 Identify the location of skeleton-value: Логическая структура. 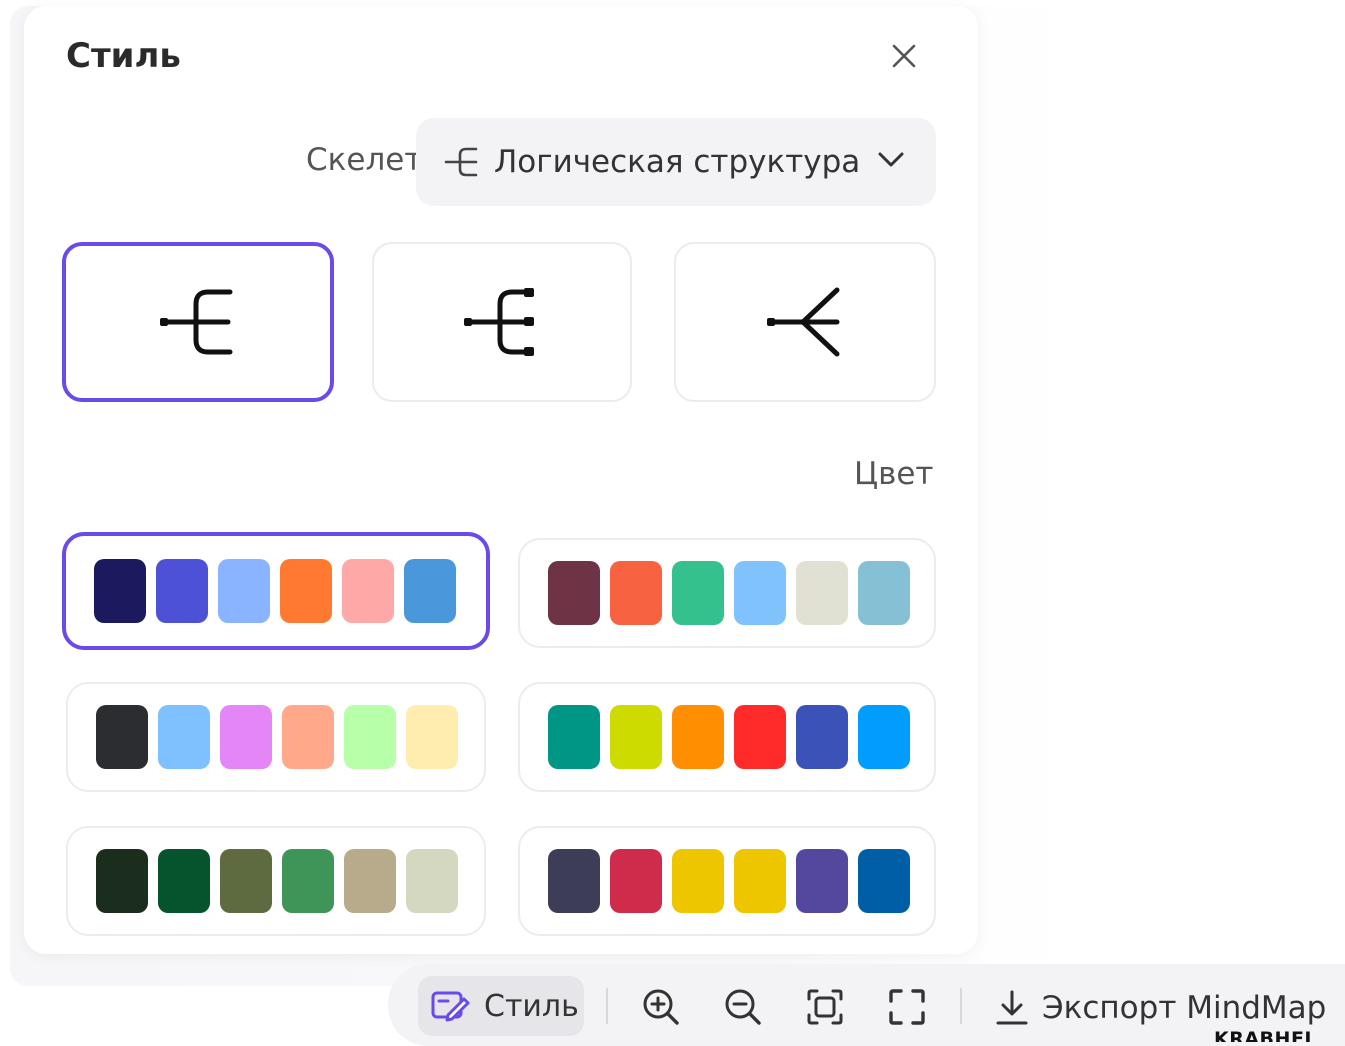
(677, 162).